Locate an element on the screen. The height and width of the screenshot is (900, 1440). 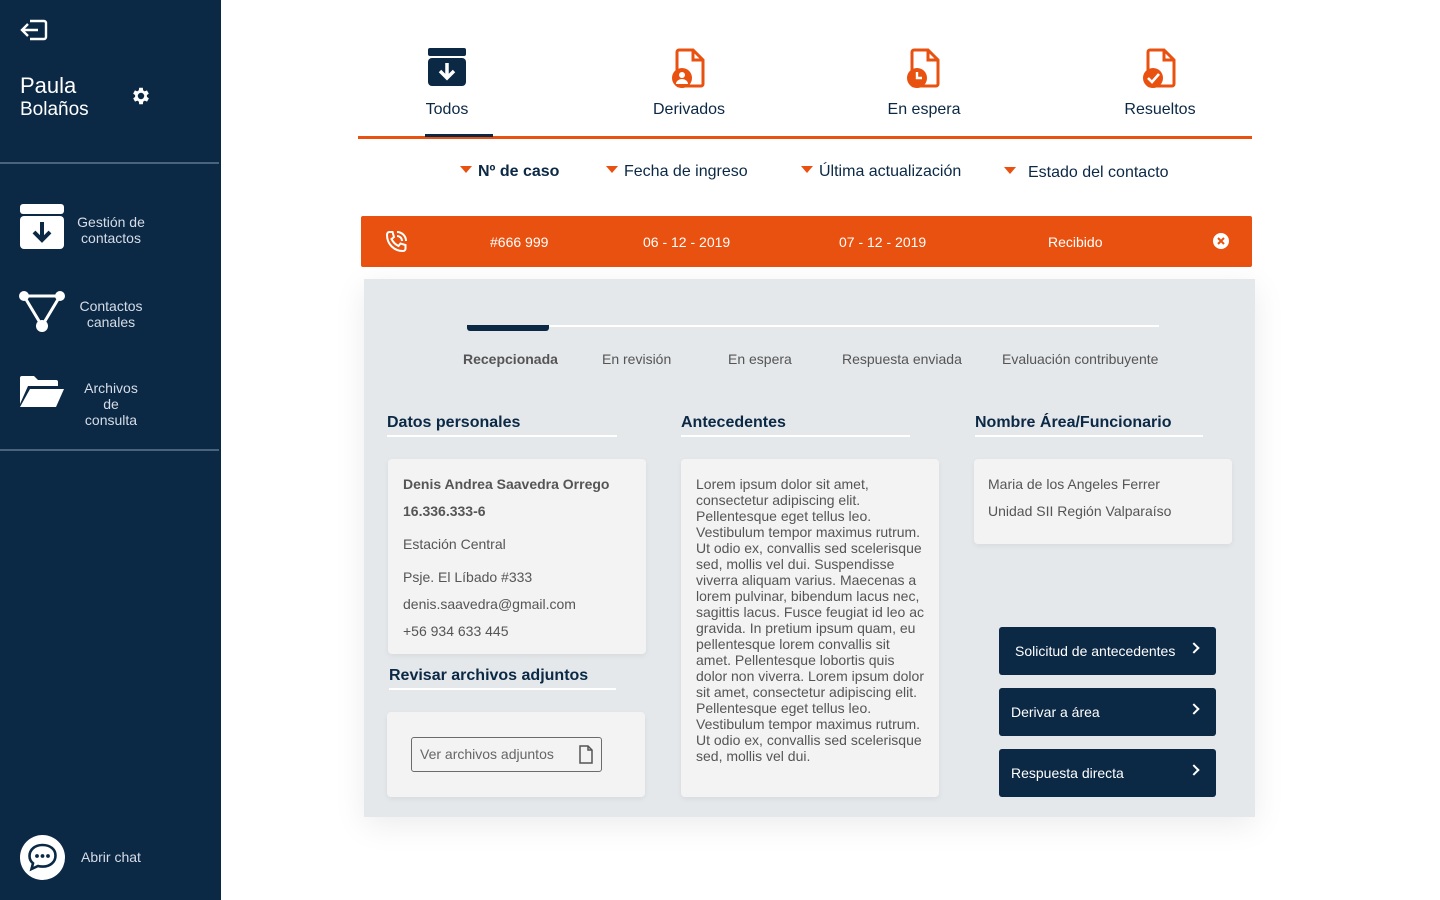
archive-icon is located at coordinates (42, 226).